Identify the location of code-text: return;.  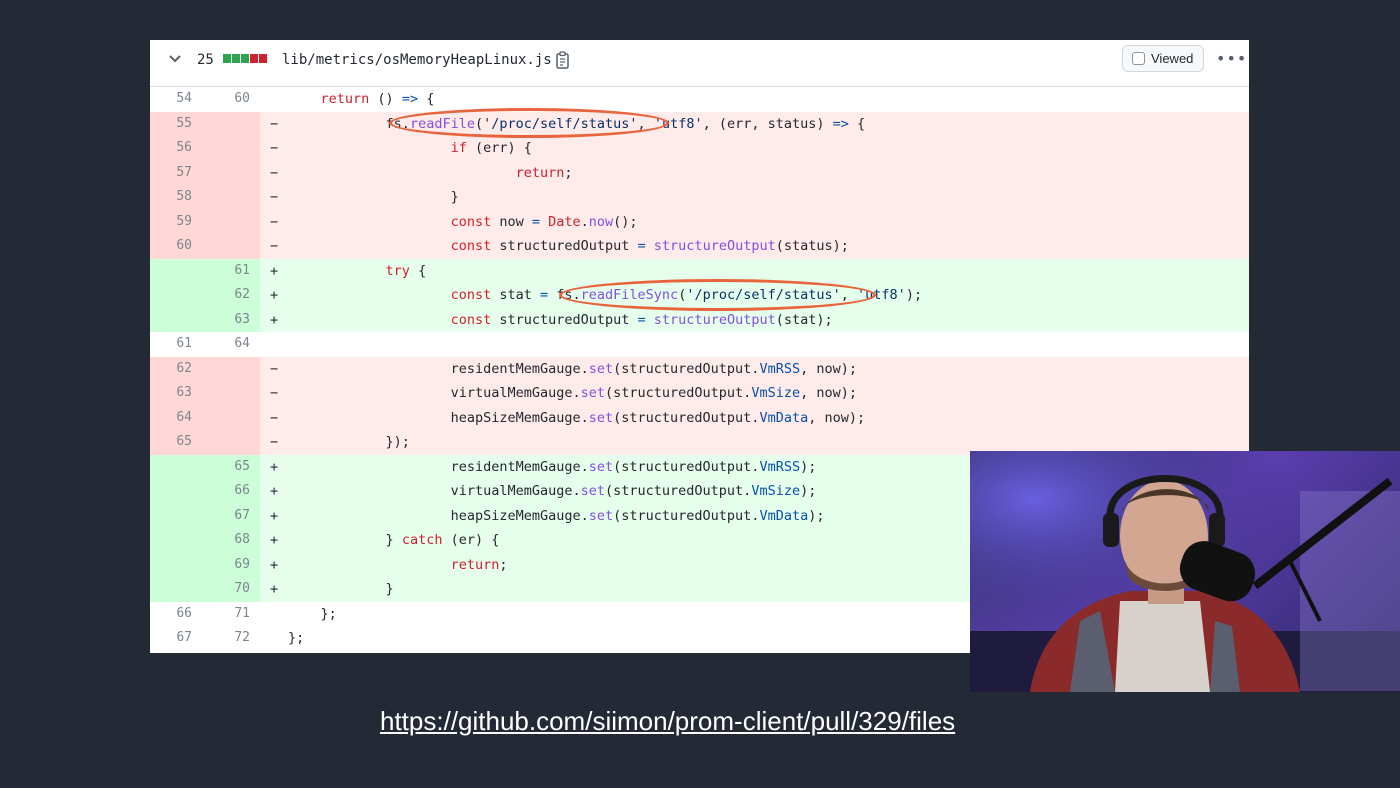
(430, 173).